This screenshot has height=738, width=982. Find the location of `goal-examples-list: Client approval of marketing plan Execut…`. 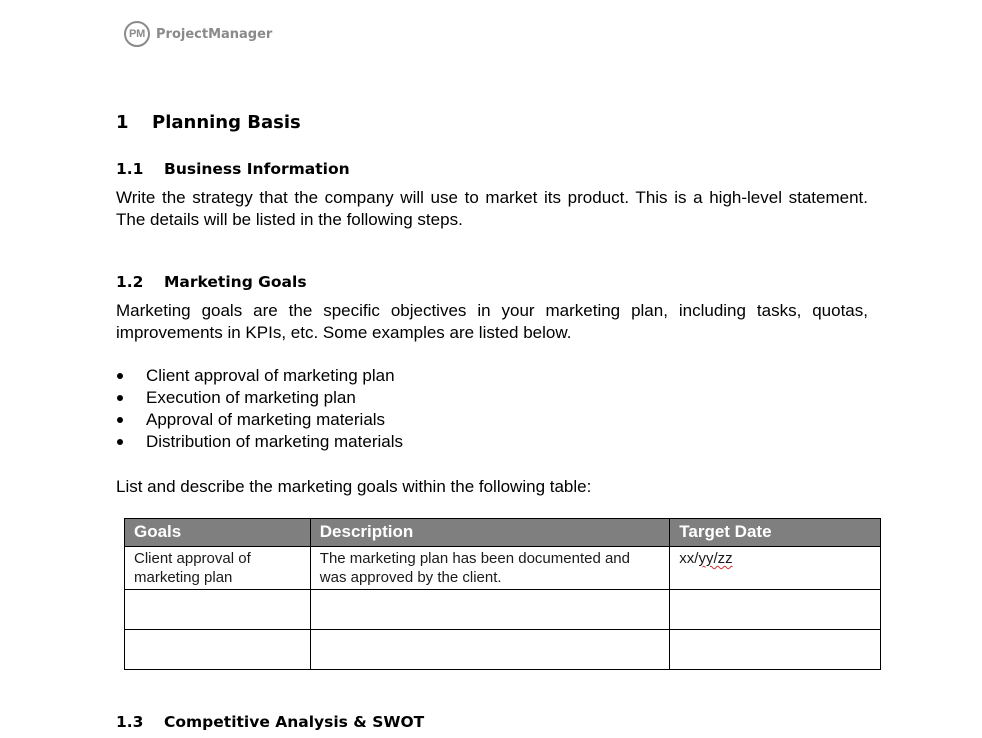

goal-examples-list: Client approval of marketing plan Execut… is located at coordinates (259, 409).